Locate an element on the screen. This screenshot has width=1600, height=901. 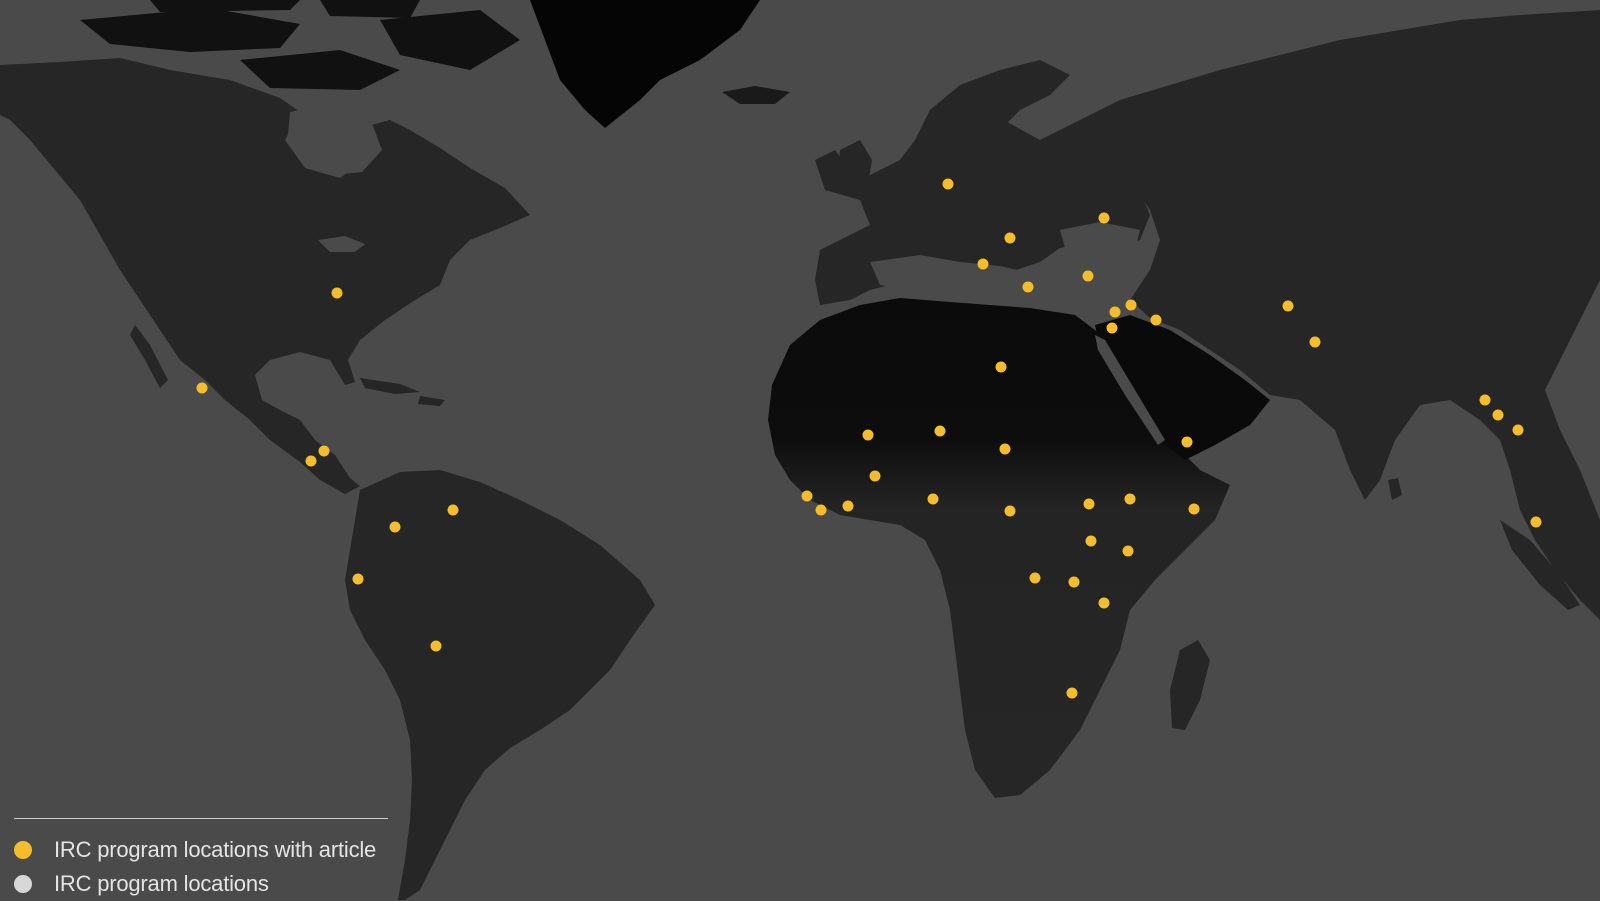
legend-item-with-article: IRC program locations with article is located at coordinates (201, 850).